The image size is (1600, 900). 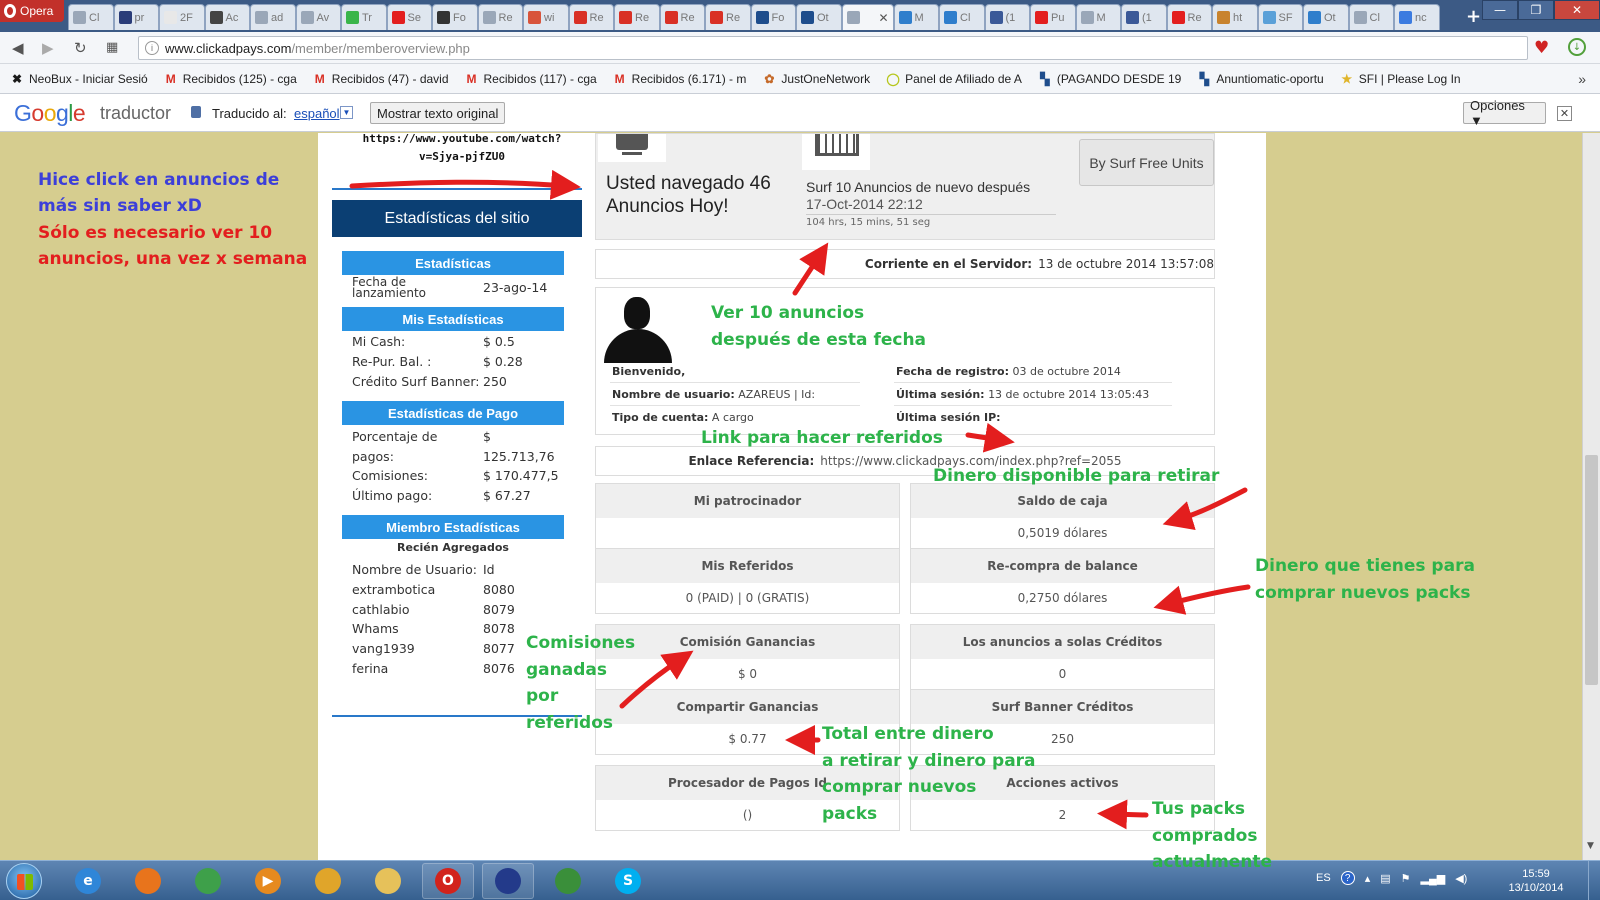 I want to click on maximize-button: ❐, so click(x=1536, y=10).